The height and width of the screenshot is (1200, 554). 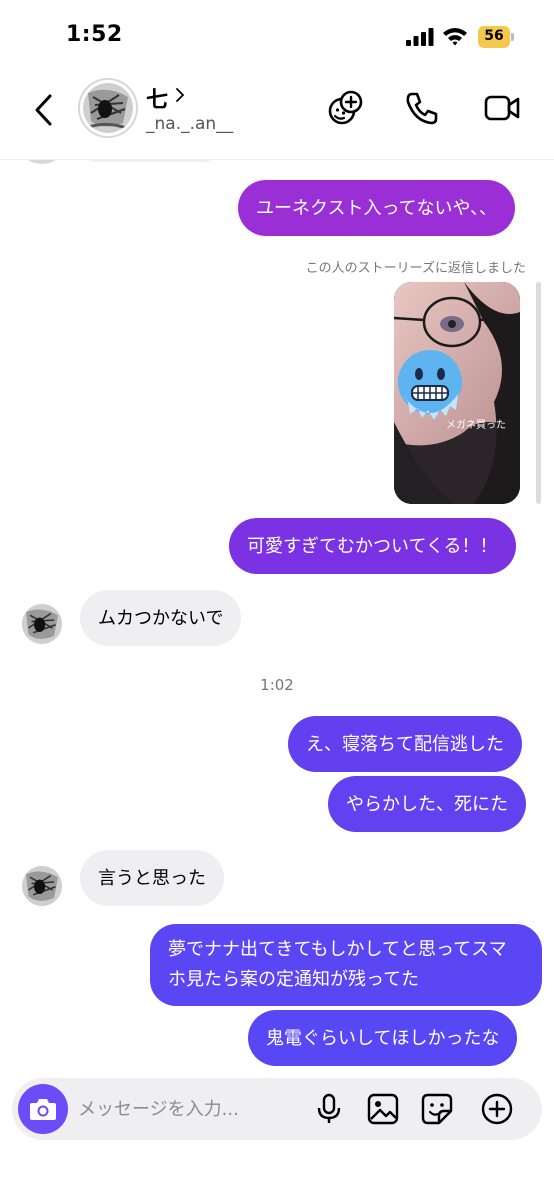 What do you see at coordinates (277, 685) in the screenshot?
I see `timestamp-separator: 1:02` at bounding box center [277, 685].